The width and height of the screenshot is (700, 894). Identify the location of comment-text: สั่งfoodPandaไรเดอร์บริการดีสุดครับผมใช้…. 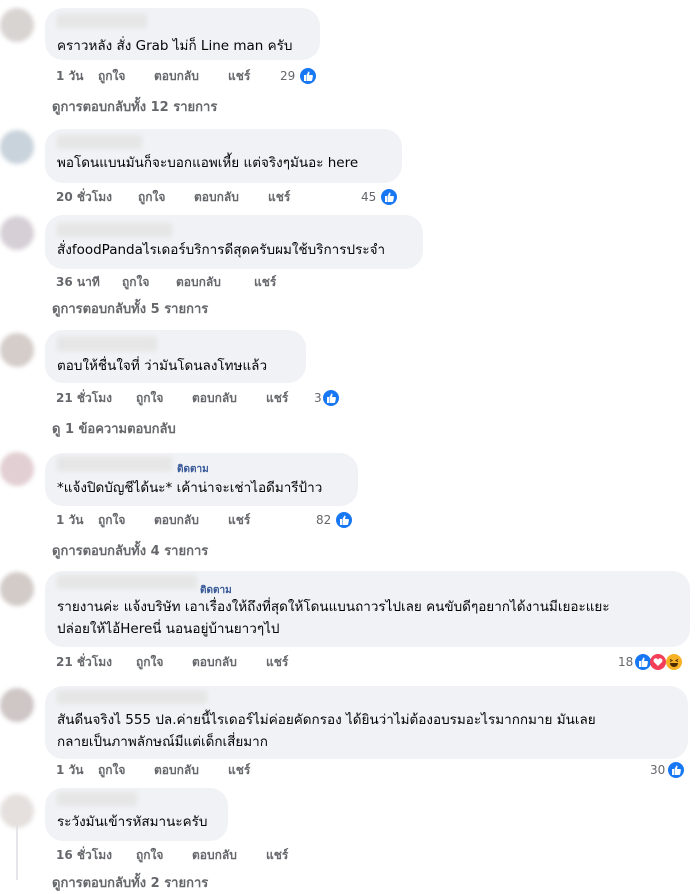
(221, 250).